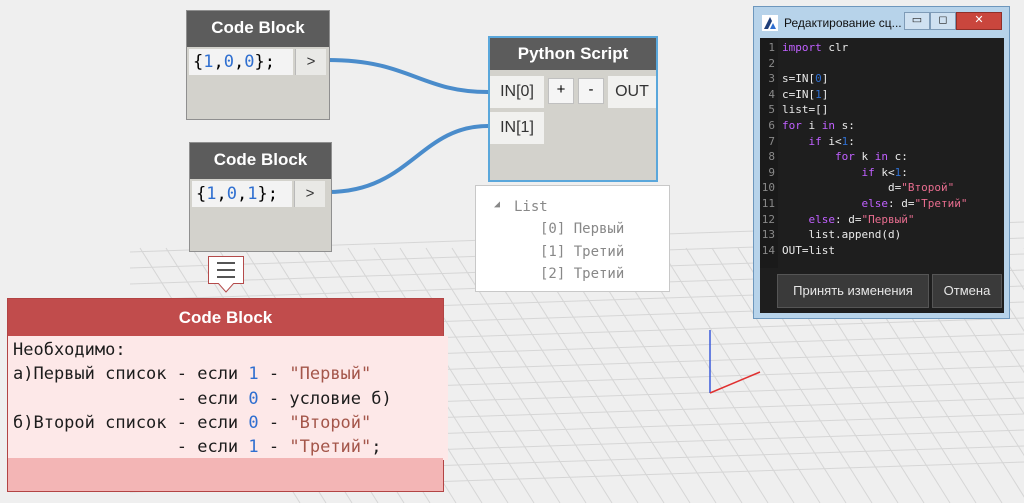 This screenshot has height=503, width=1024. Describe the element at coordinates (871, 157) in the screenshot. I see `code-line: for k in c:` at that location.